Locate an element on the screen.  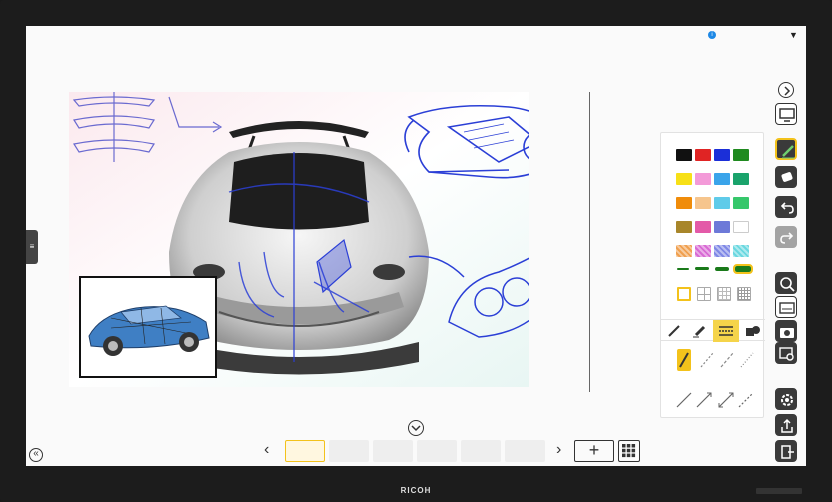
pattern-grid-fine is located at coordinates (744, 294).